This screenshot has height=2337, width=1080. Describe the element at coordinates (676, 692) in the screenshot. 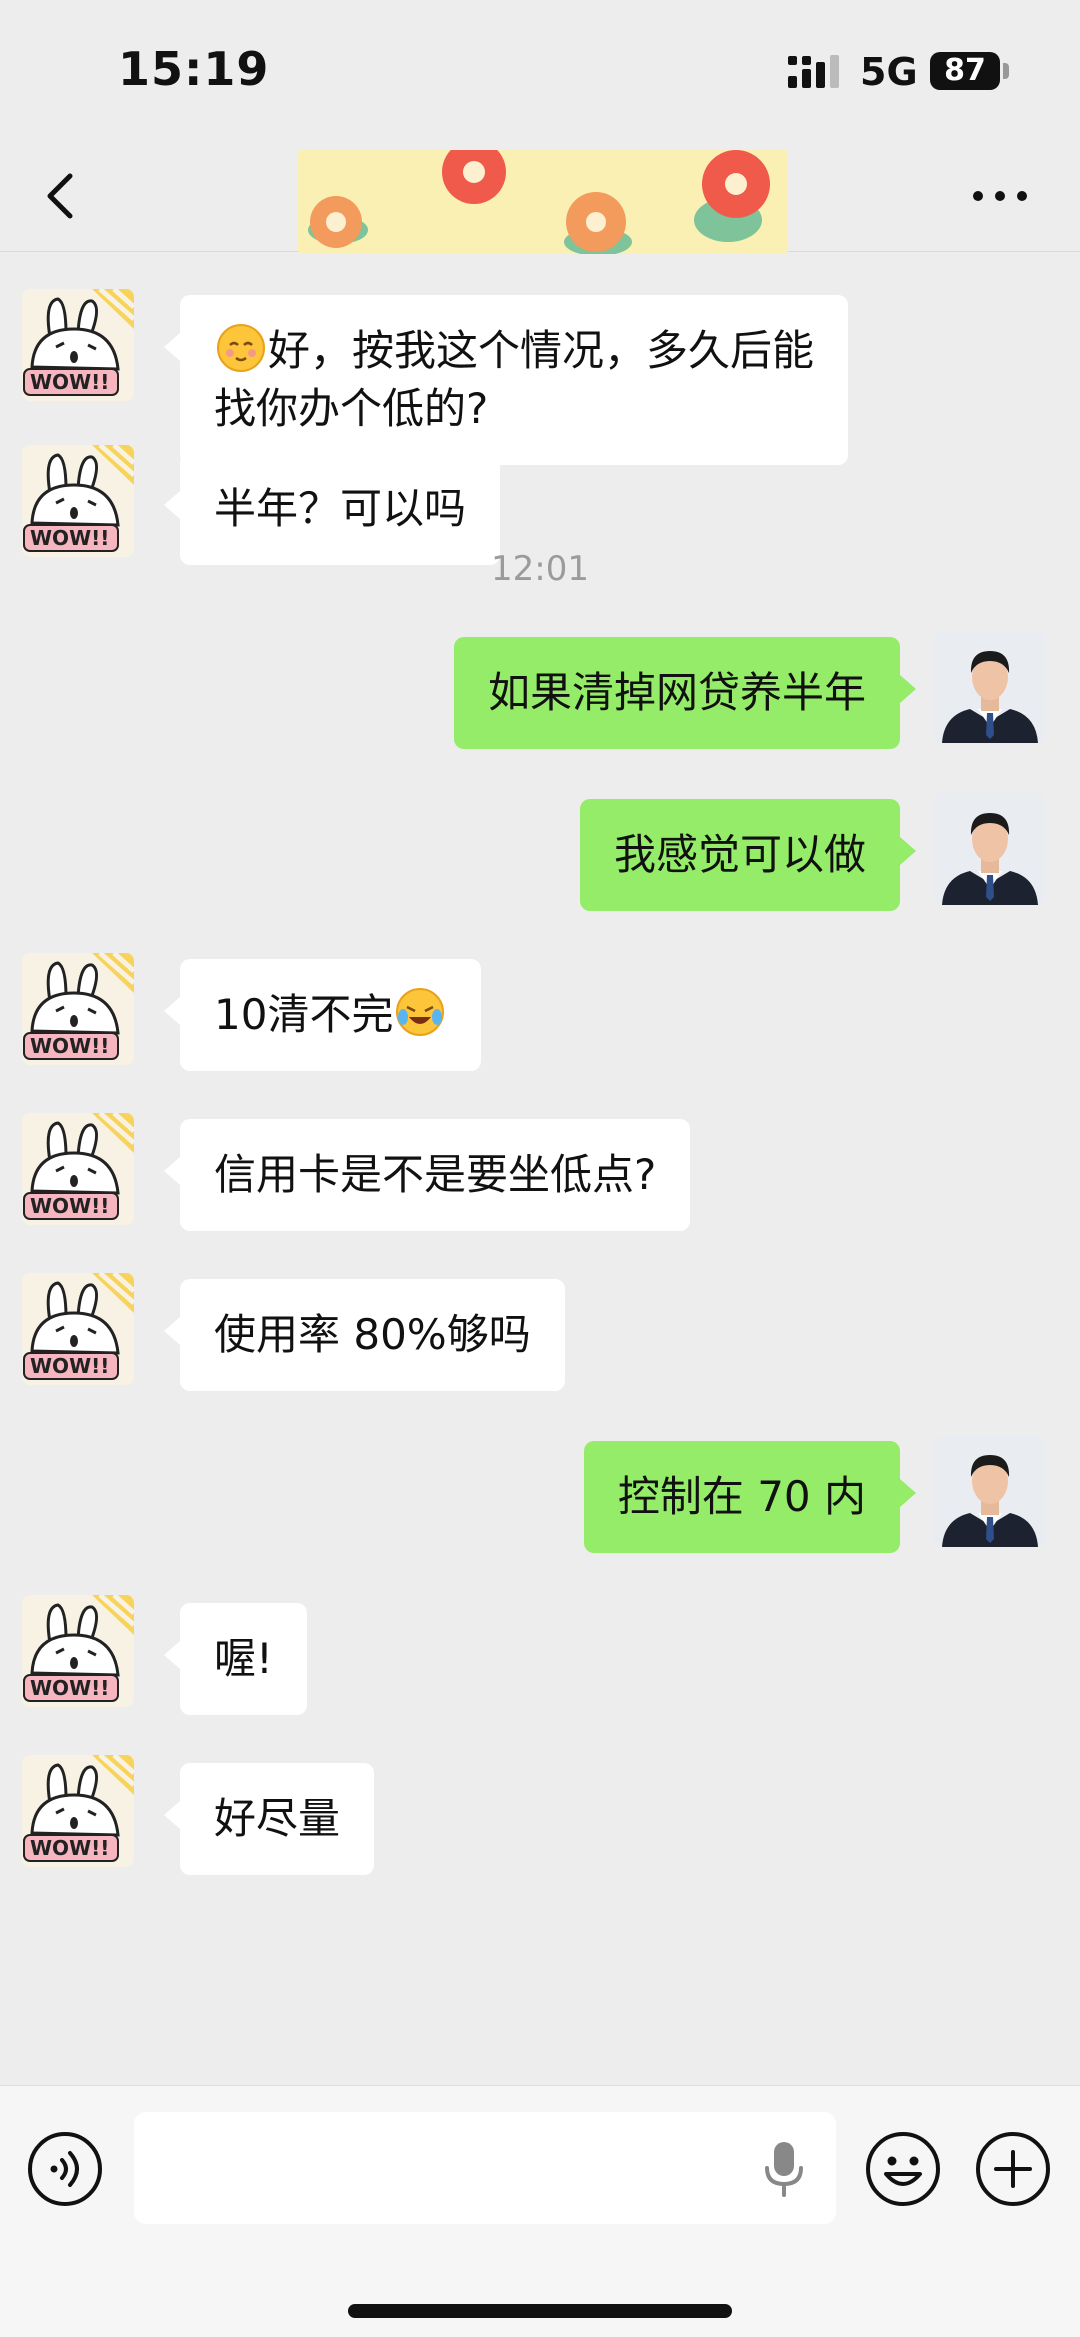

I see `message-text: 如果清掉网贷养半年` at that location.